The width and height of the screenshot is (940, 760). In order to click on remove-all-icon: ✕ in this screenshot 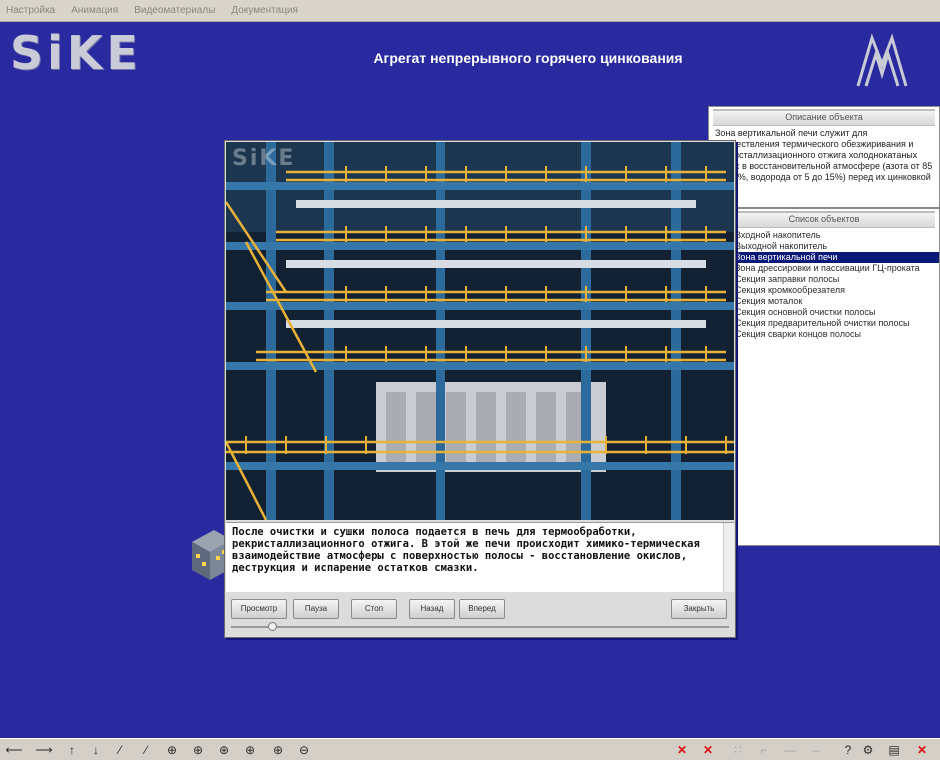, I will do `click(708, 750)`.